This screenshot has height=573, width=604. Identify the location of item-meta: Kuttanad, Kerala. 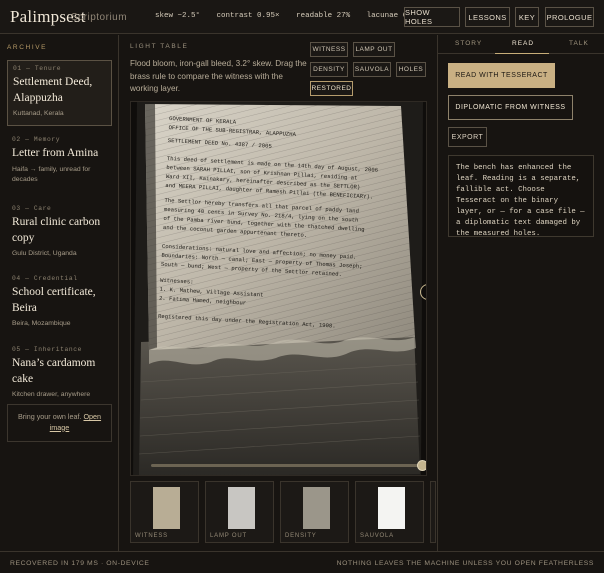
(38, 113).